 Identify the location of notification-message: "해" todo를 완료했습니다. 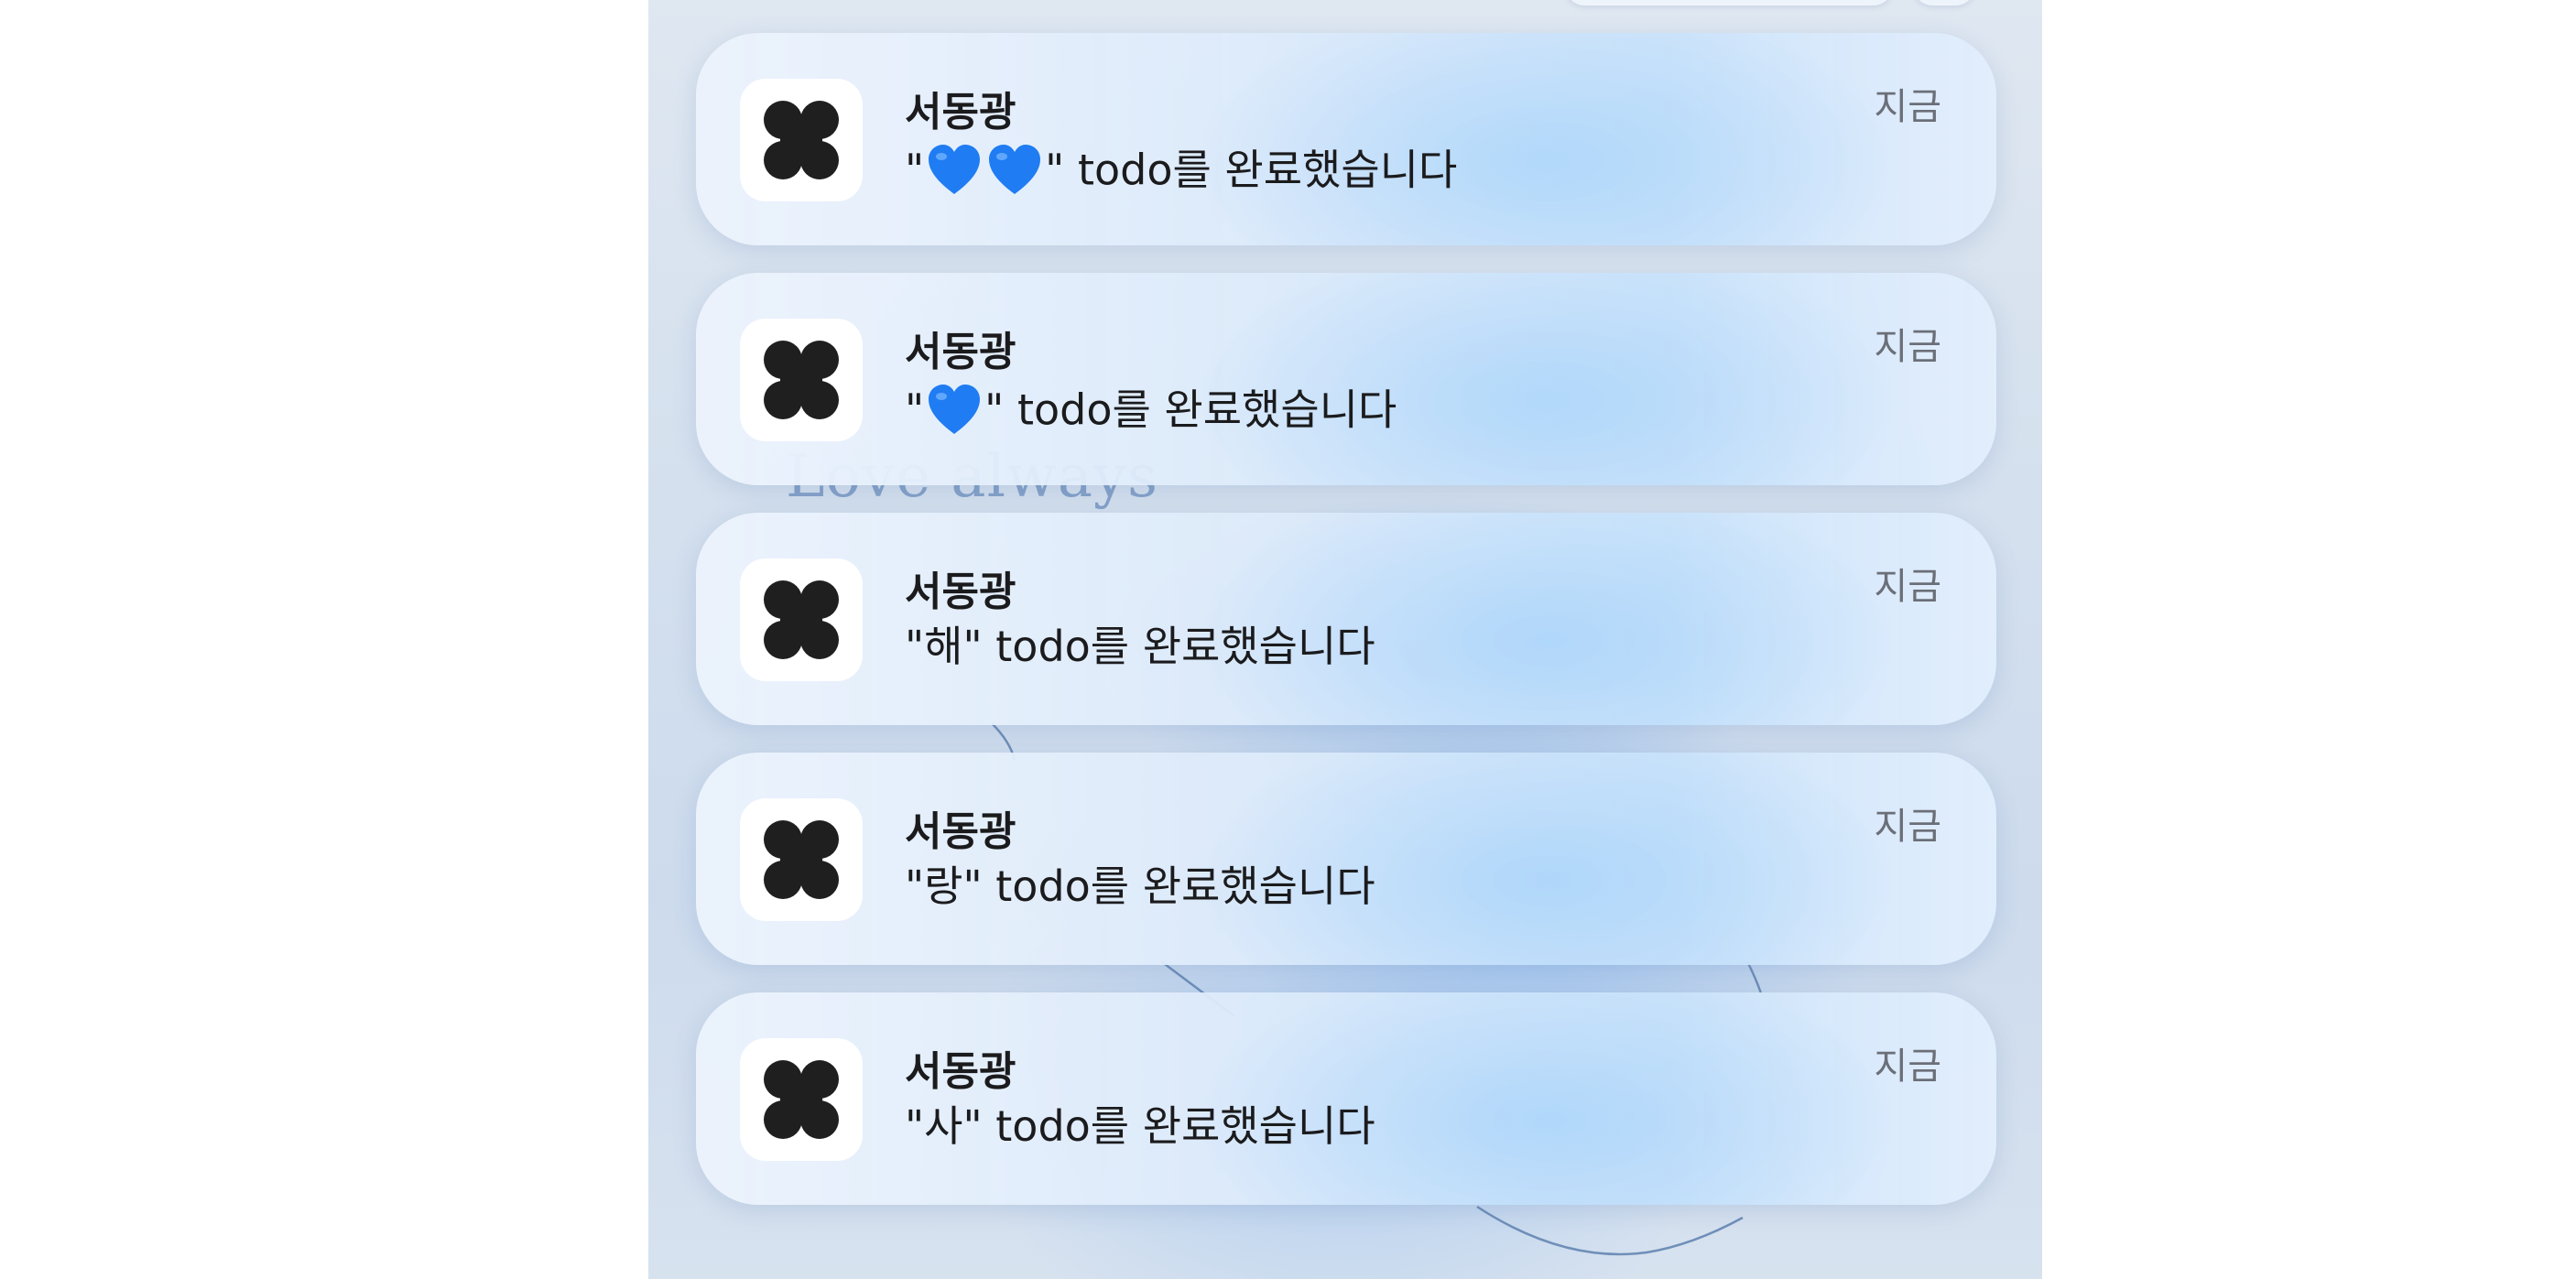
(1140, 646).